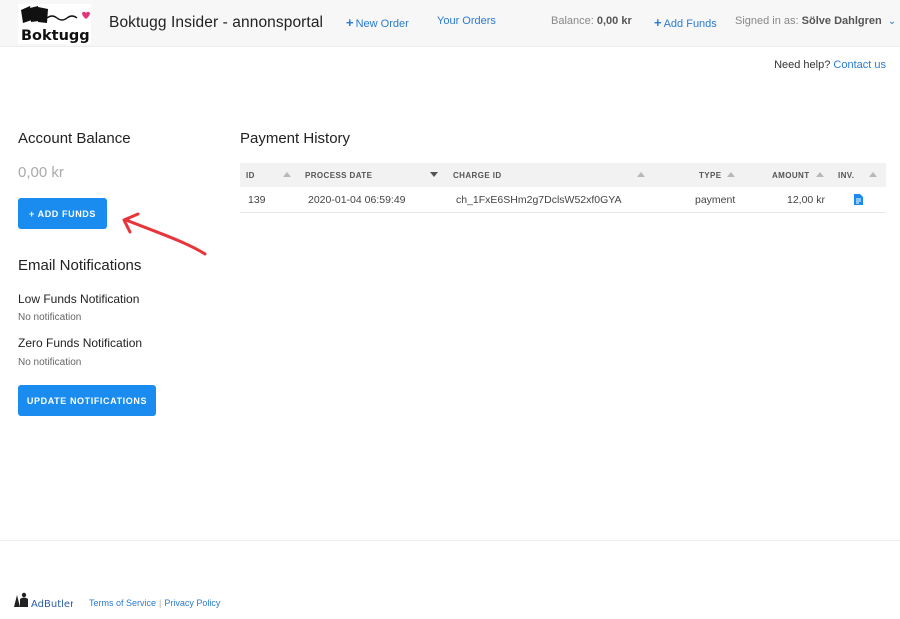  Describe the element at coordinates (859, 65) in the screenshot. I see `contact-us-link: Contact us` at that location.